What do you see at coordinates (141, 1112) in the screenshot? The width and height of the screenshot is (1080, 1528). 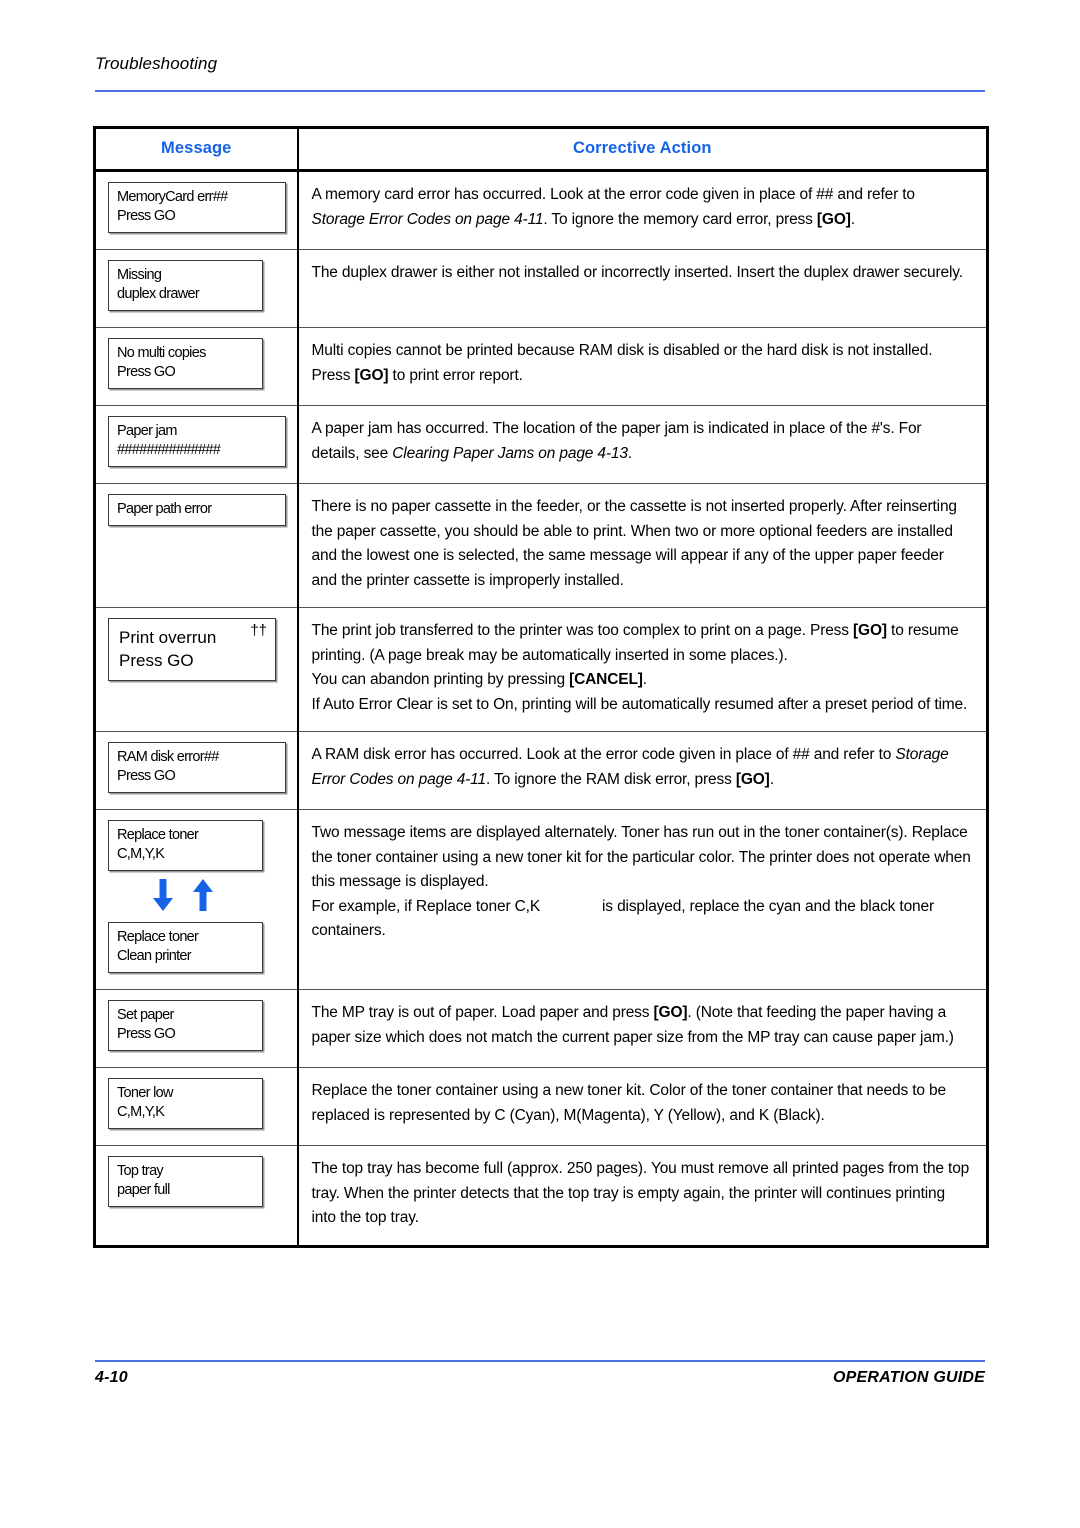 I see `lcd-line: C,M,Y,K` at bounding box center [141, 1112].